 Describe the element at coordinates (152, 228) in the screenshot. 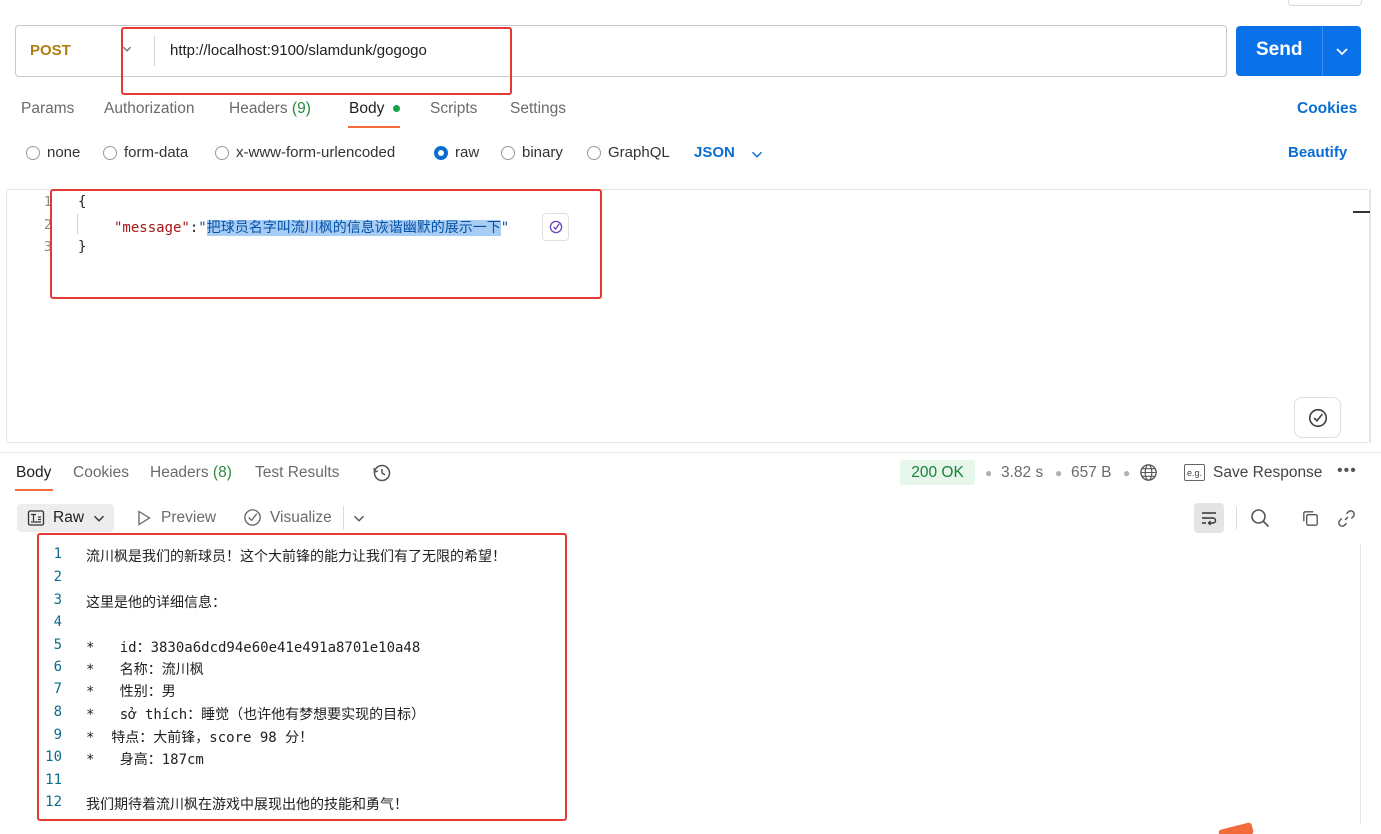

I see `json-key: "message"` at that location.